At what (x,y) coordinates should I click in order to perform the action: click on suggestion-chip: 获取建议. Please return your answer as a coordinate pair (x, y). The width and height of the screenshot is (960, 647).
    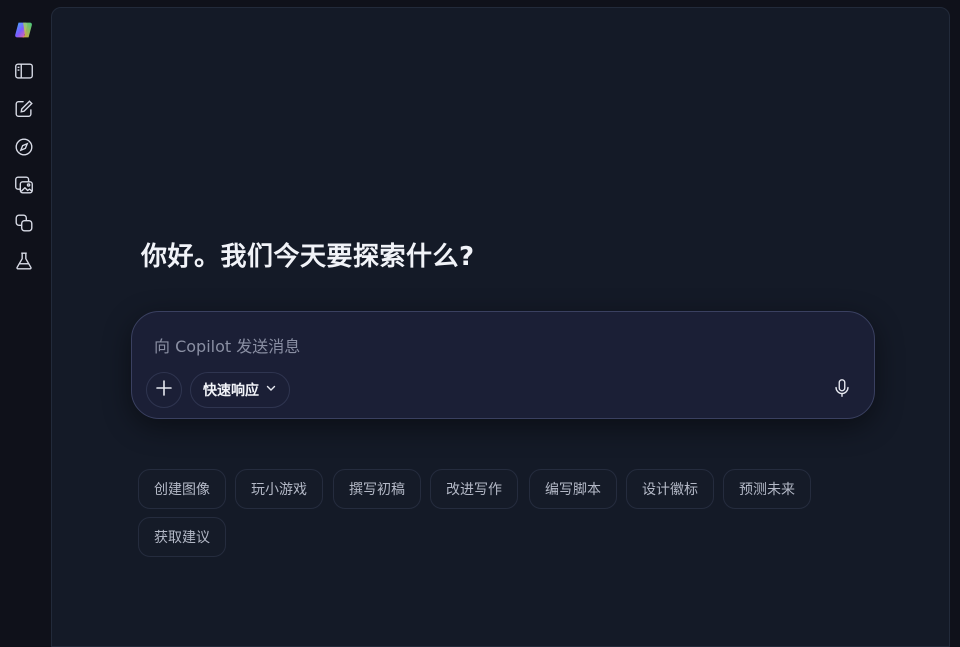
    Looking at the image, I should click on (182, 537).